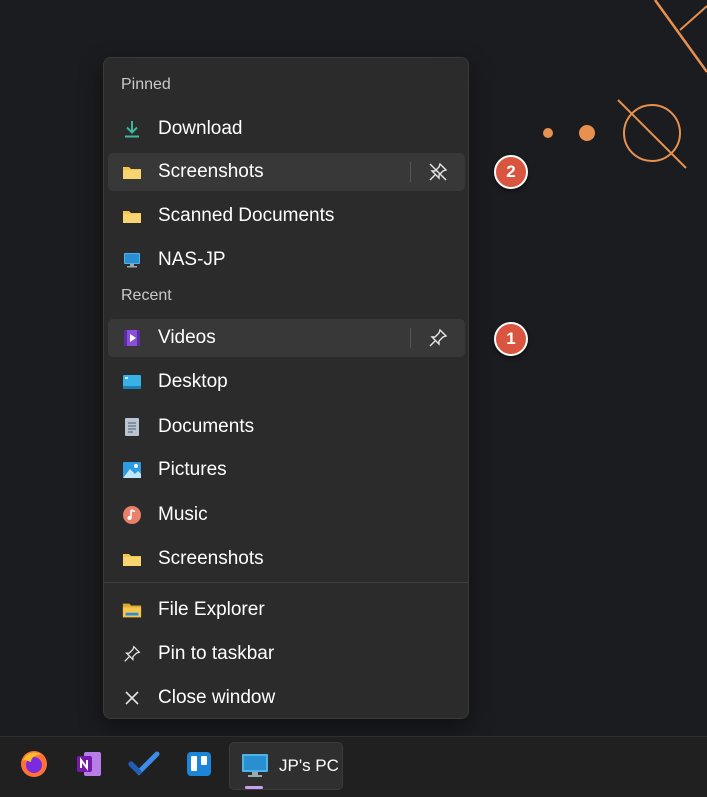 This screenshot has width=707, height=797. I want to click on jumplist-item-scanned-documents: Scanned Documents, so click(286, 216).